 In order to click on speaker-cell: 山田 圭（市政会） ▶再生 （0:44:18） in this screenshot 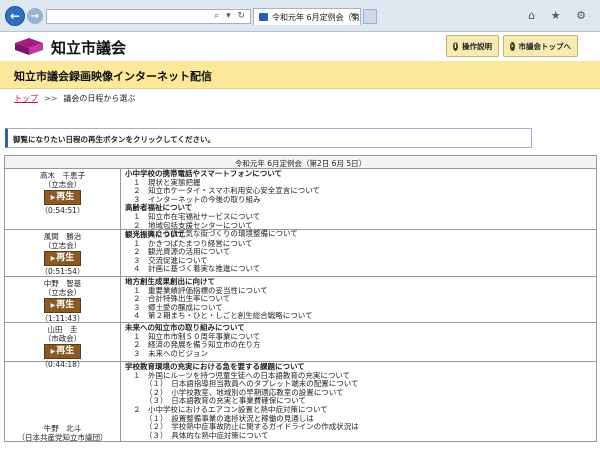, I will do `click(63, 346)`.